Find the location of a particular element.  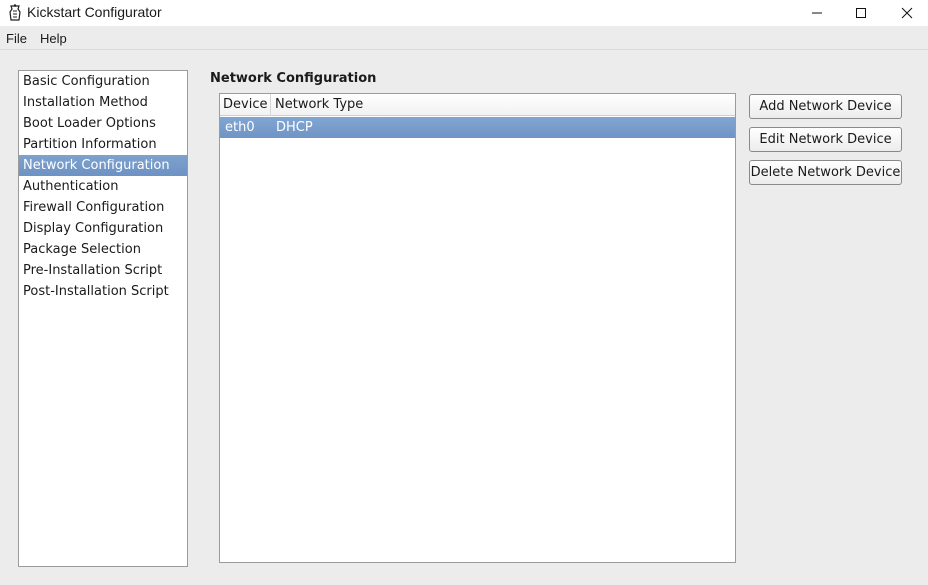

window-title: Kickstart Configurator is located at coordinates (94, 12).